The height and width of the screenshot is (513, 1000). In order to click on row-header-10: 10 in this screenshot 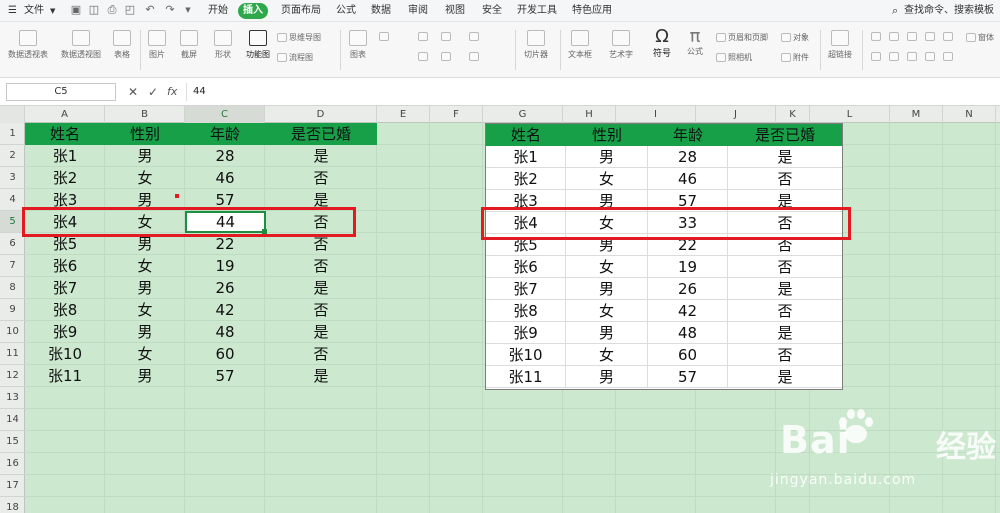, I will do `click(12, 332)`.